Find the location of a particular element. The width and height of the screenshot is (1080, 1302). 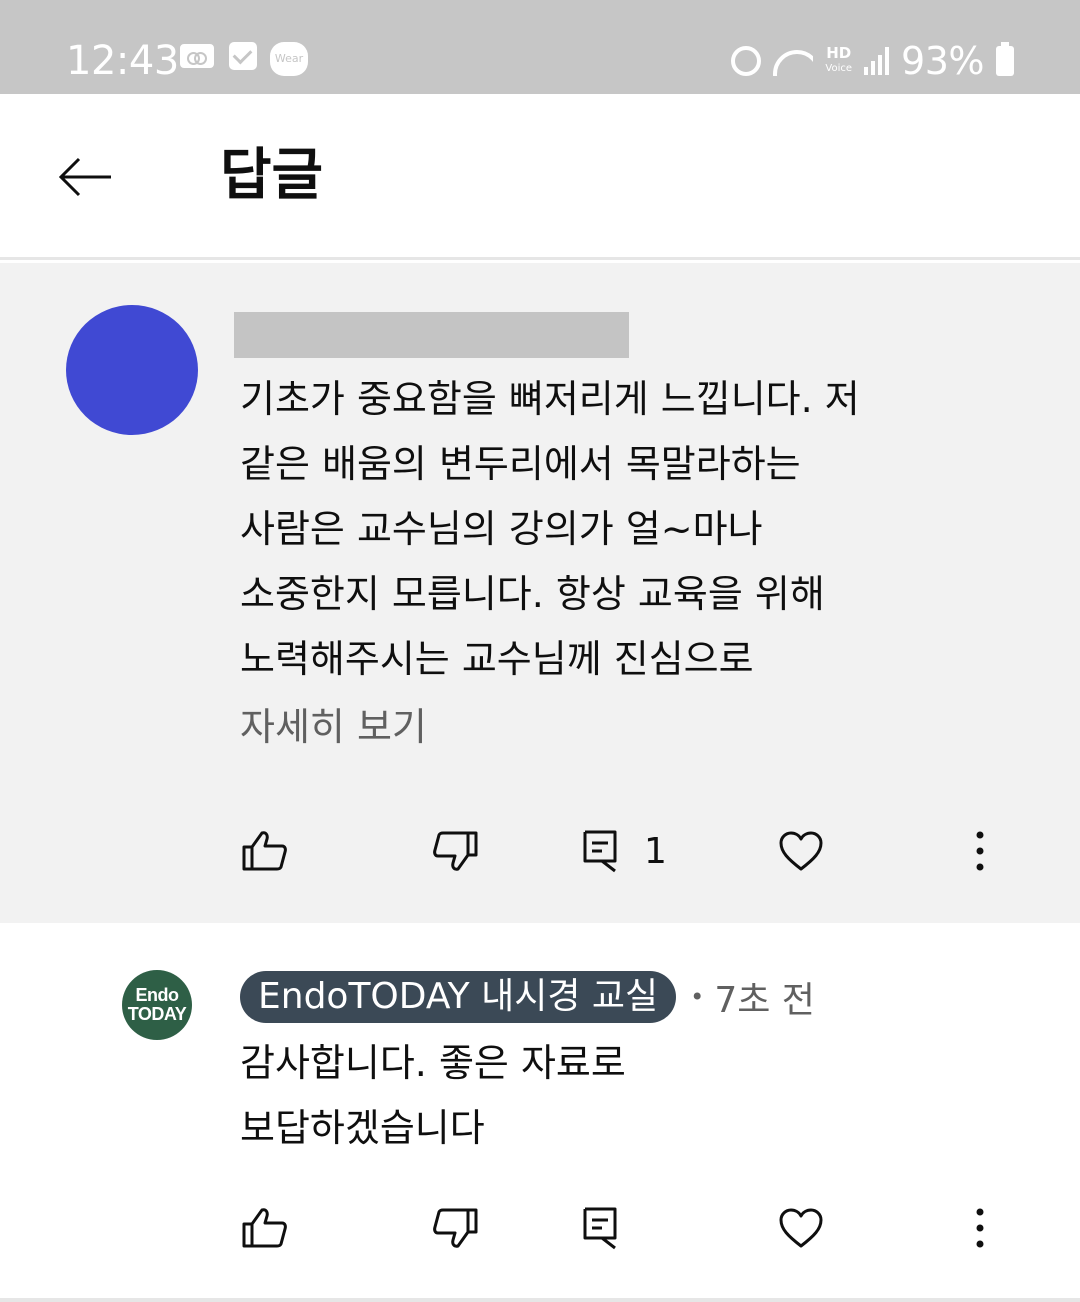

status-time: 12:43 is located at coordinates (122, 61).